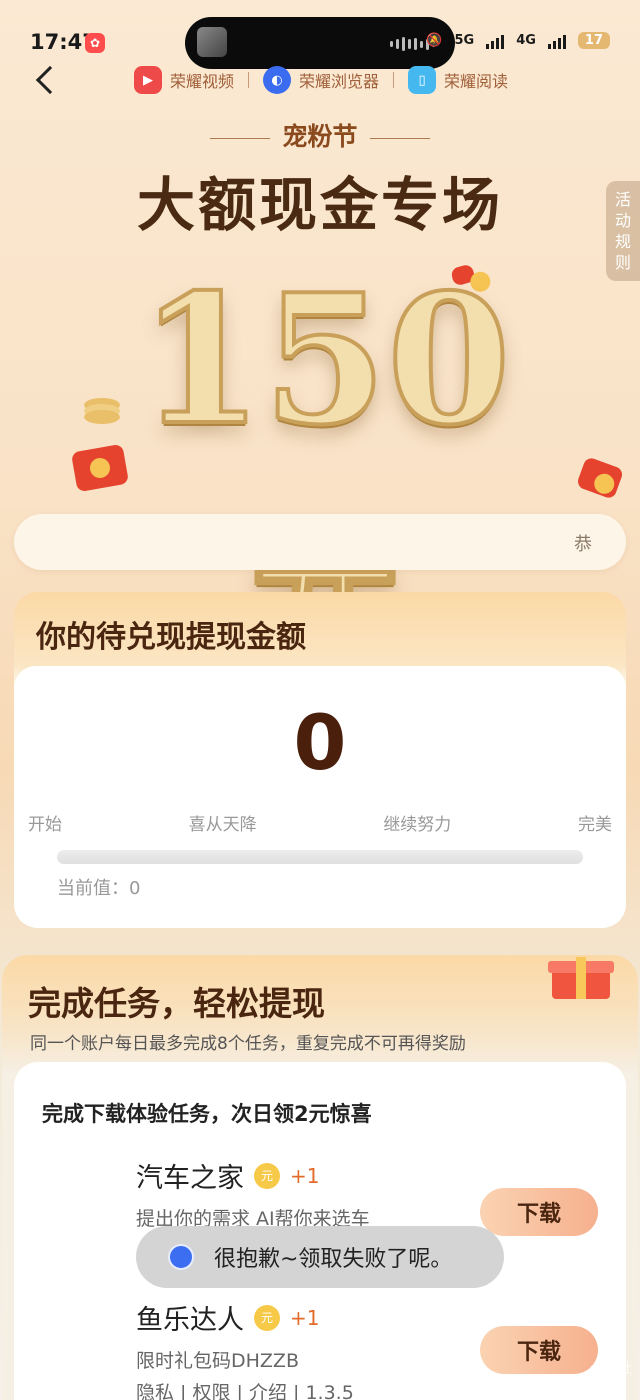 This screenshot has width=640, height=1400. I want to click on hero-title: 大额现金专场, so click(319, 205).